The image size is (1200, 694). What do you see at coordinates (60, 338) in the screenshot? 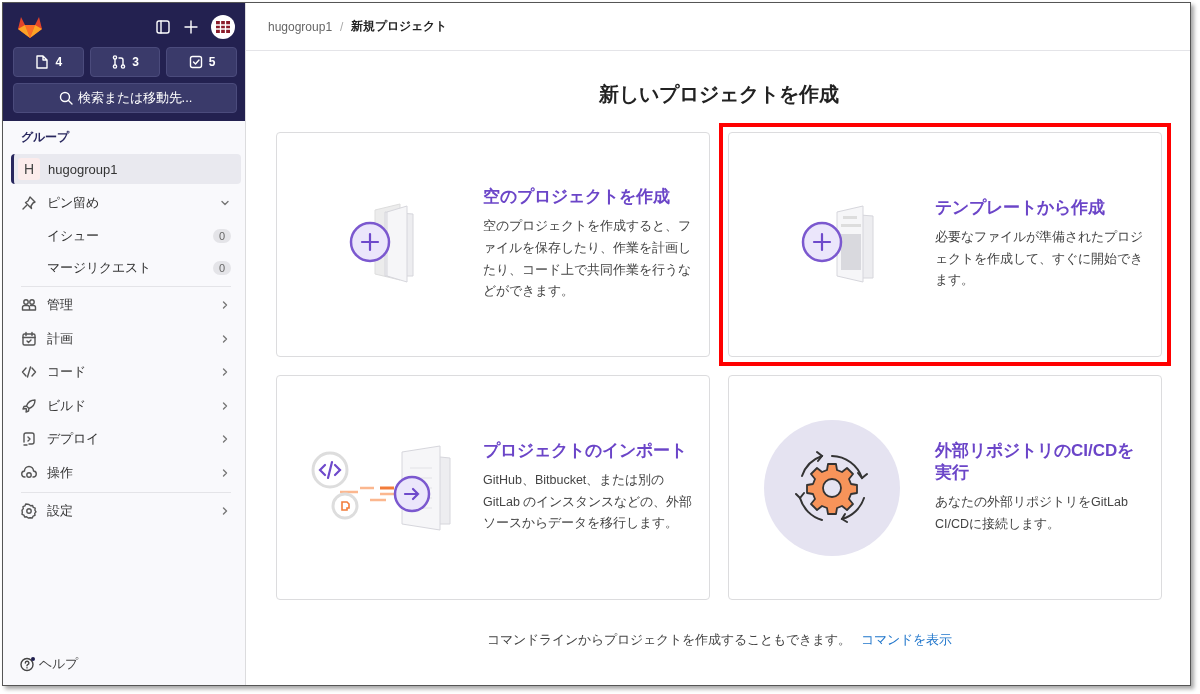
I see `nav-label: 計画` at bounding box center [60, 338].